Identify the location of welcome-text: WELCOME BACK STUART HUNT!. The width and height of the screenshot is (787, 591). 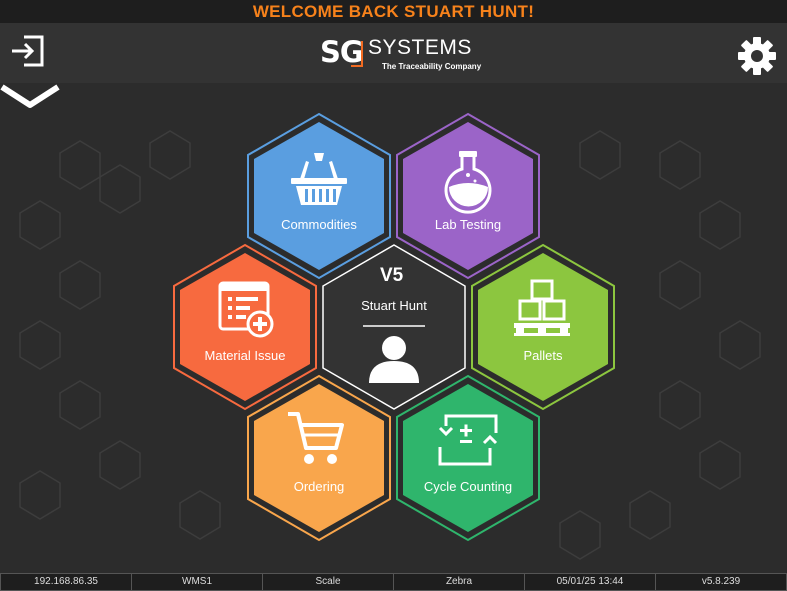
(393, 11).